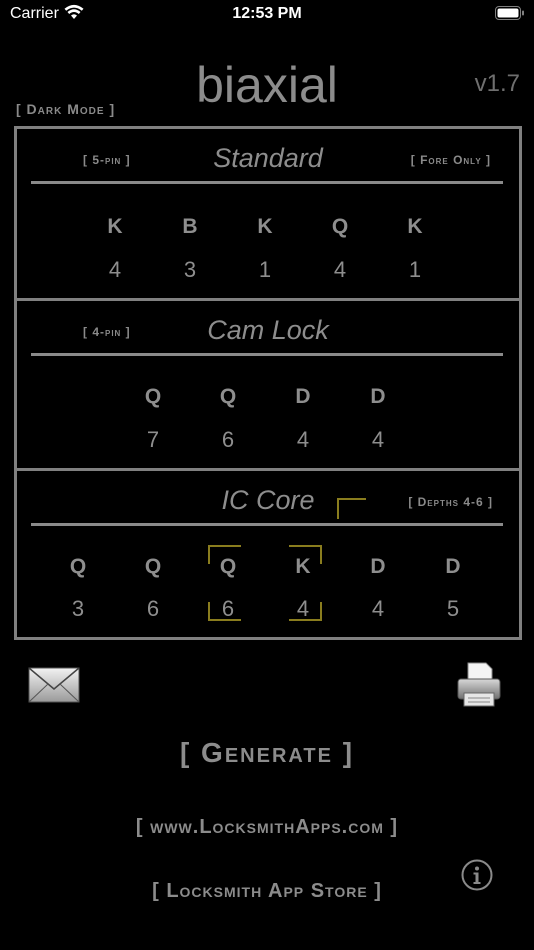 The width and height of the screenshot is (534, 950). I want to click on cut-depth: 7, so click(153, 439).